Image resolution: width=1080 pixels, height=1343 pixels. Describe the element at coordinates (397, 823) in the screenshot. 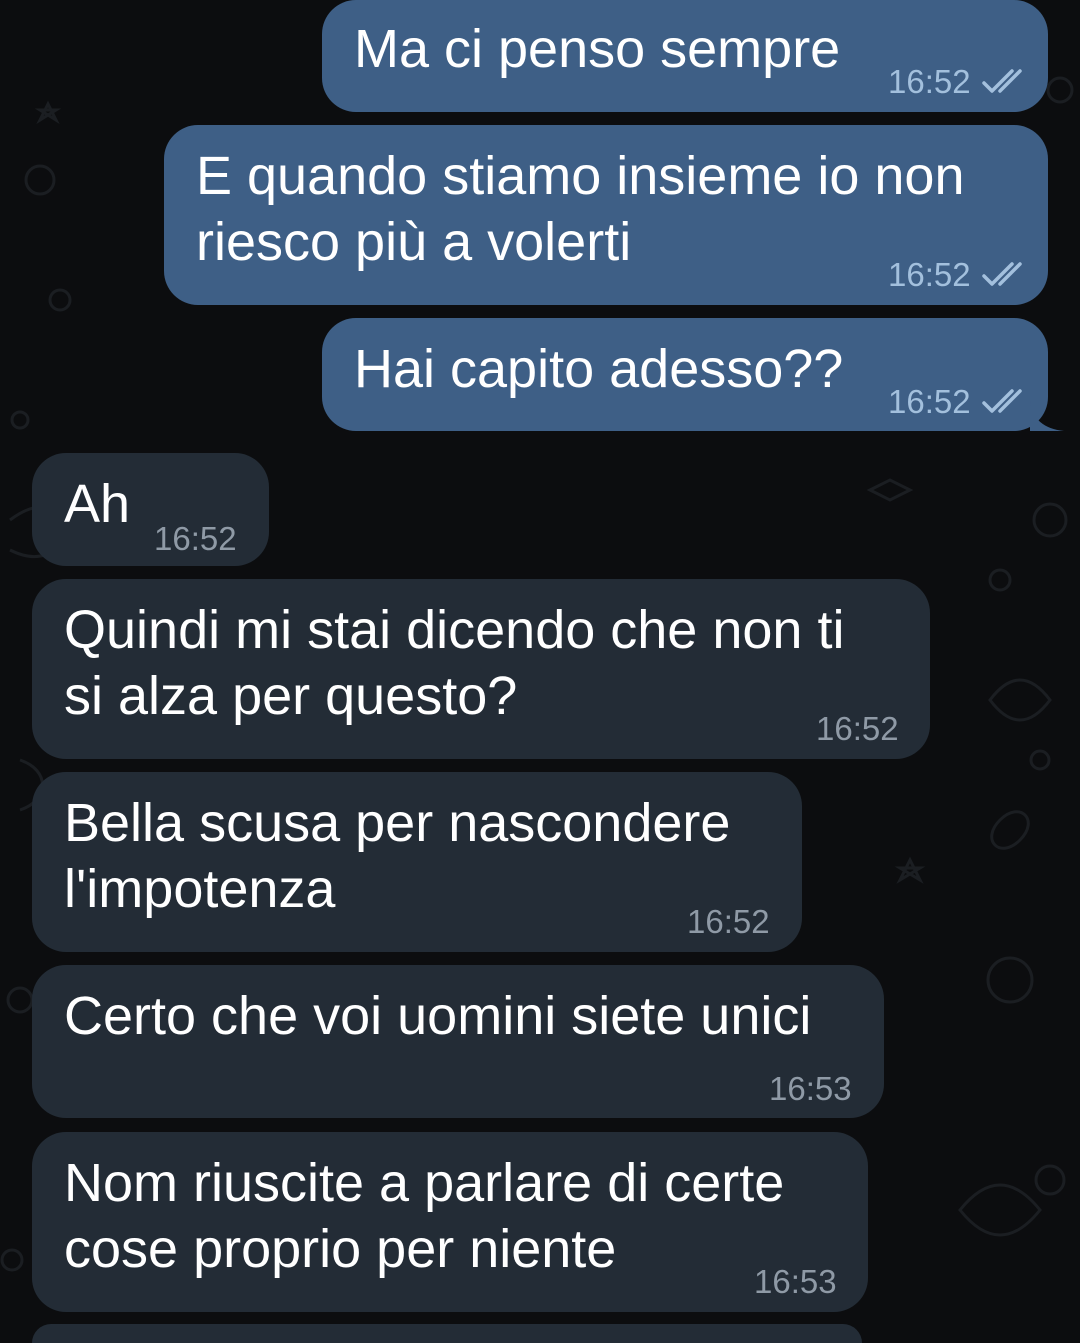

I see `message-text-line: Bella scusa per nascondere` at that location.